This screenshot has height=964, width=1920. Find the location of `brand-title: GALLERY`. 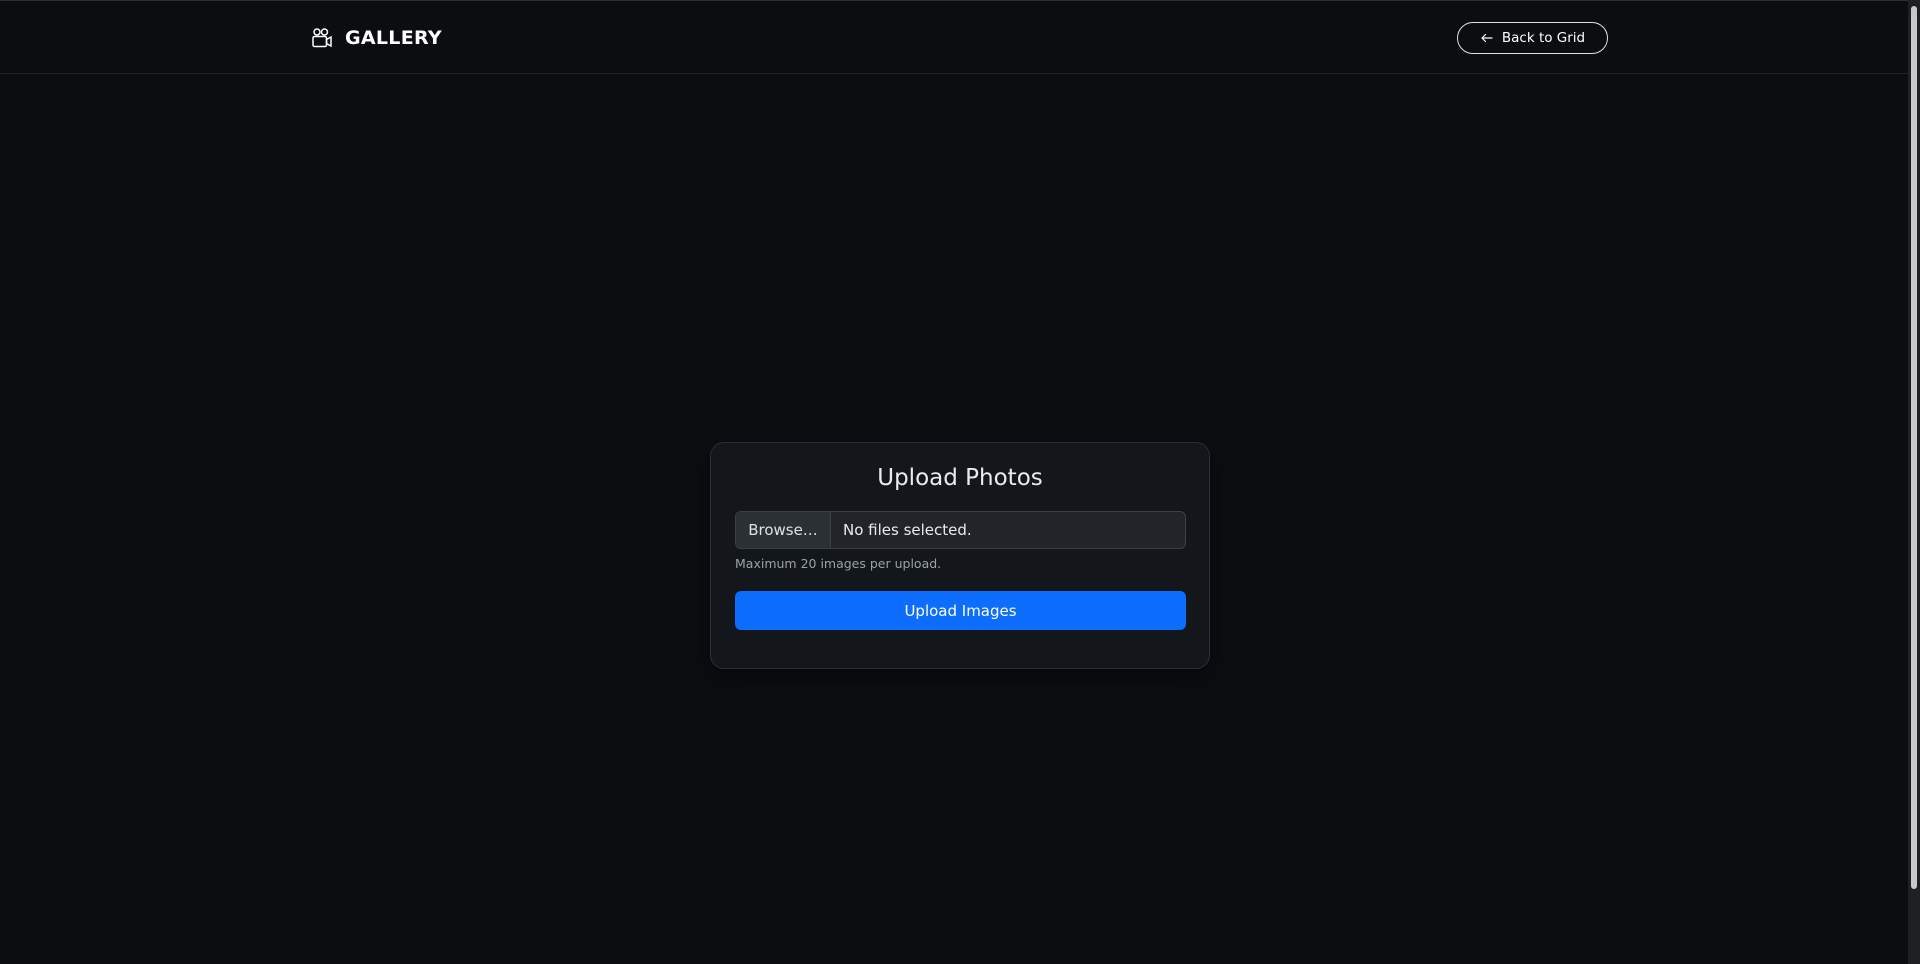

brand-title: GALLERY is located at coordinates (393, 38).